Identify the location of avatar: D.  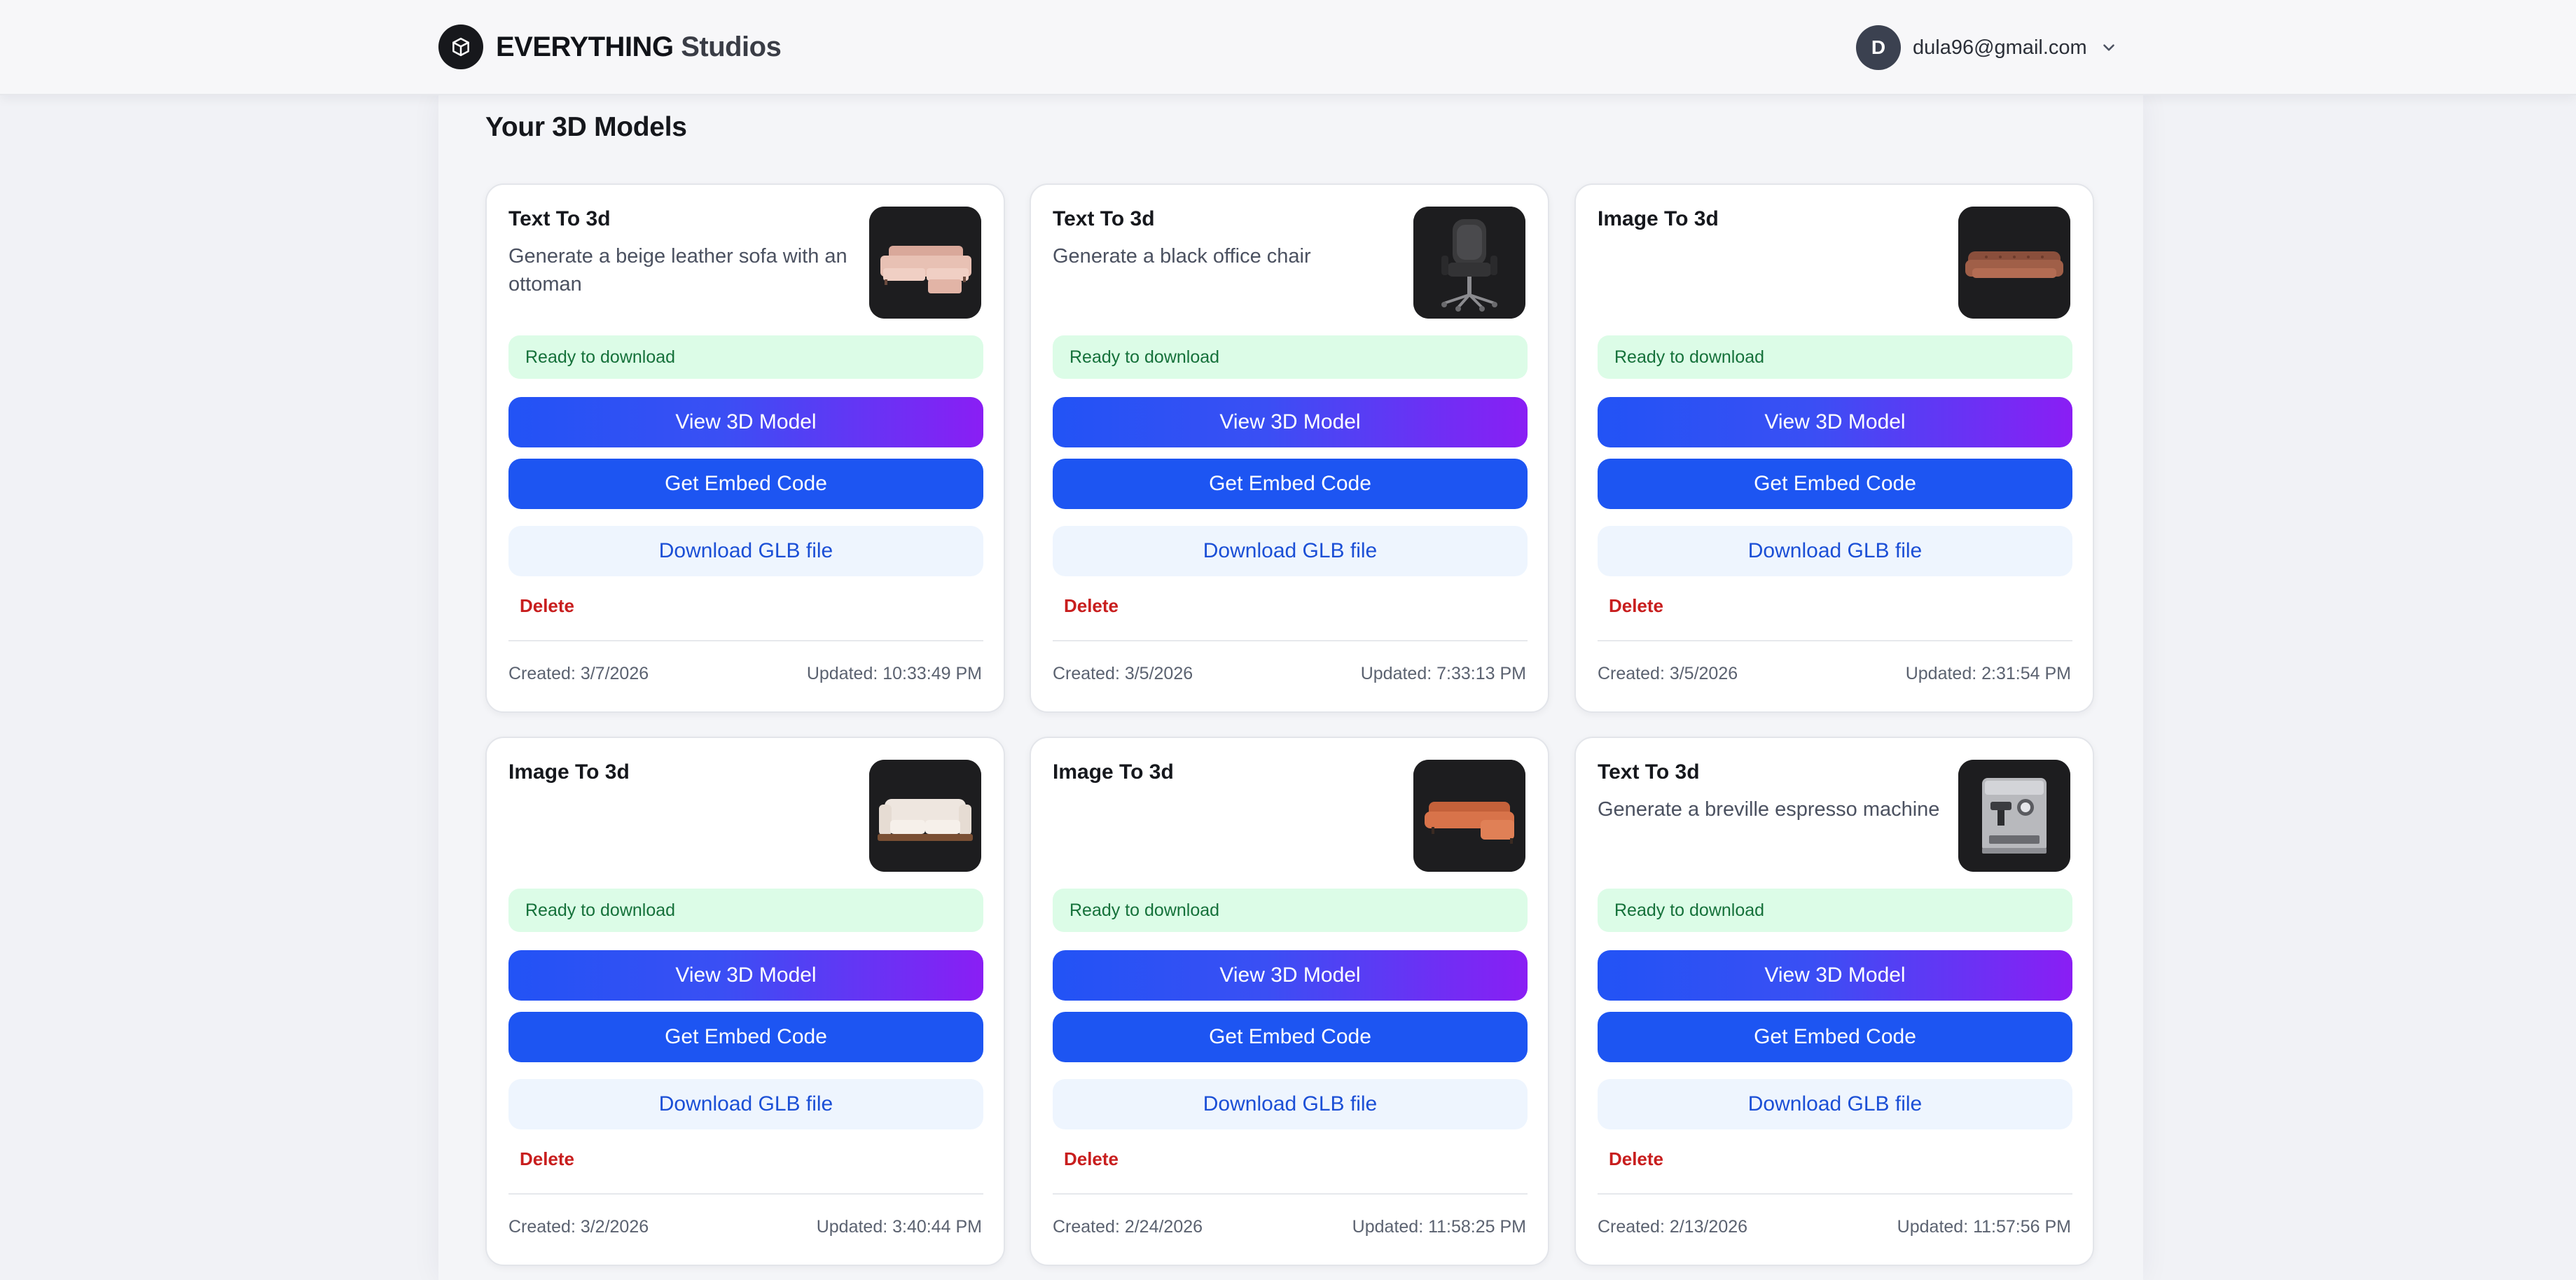
(1878, 47).